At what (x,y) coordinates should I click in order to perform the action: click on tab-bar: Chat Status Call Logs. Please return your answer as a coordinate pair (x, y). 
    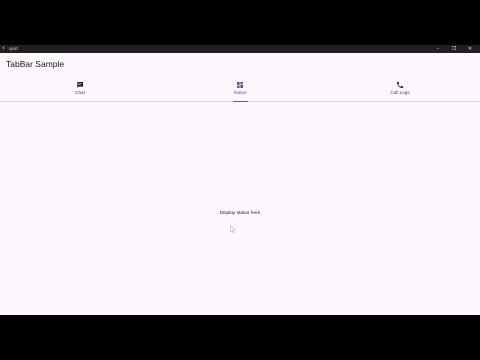
    Looking at the image, I should click on (240, 90).